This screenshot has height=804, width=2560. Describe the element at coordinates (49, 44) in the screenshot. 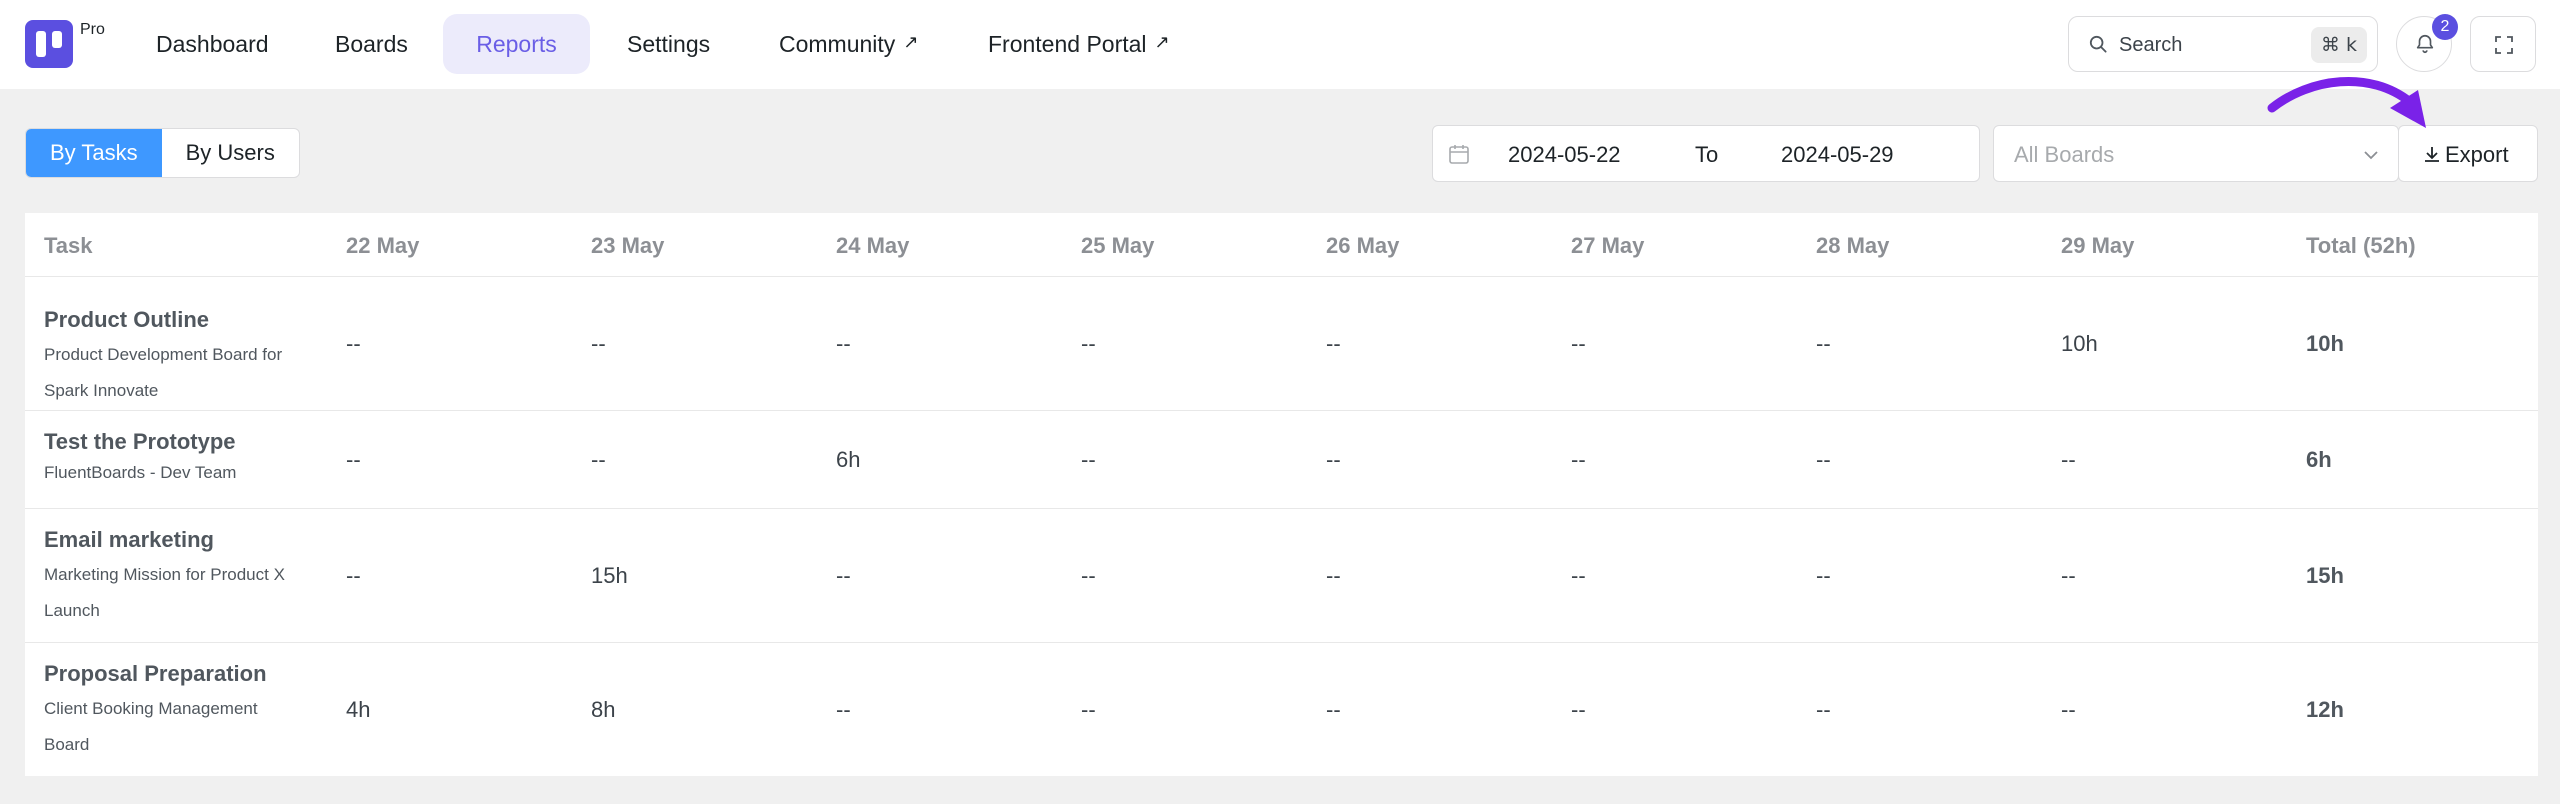

I see `fluent-boards-logo-icon` at that location.